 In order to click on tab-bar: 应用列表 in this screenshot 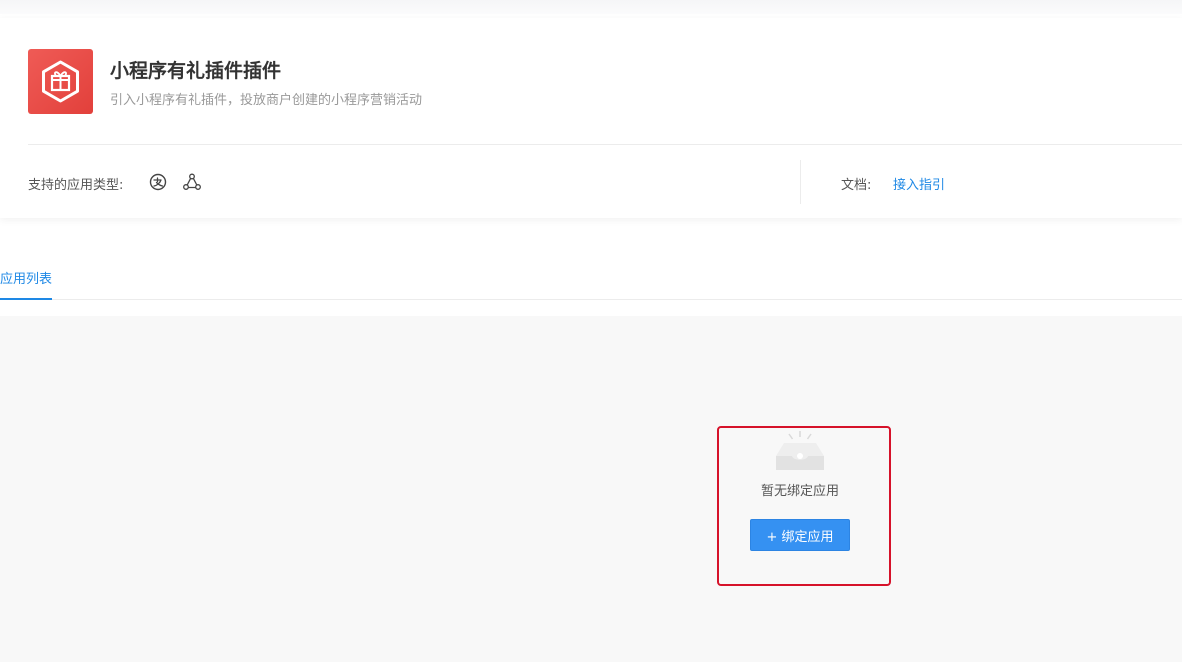, I will do `click(591, 279)`.